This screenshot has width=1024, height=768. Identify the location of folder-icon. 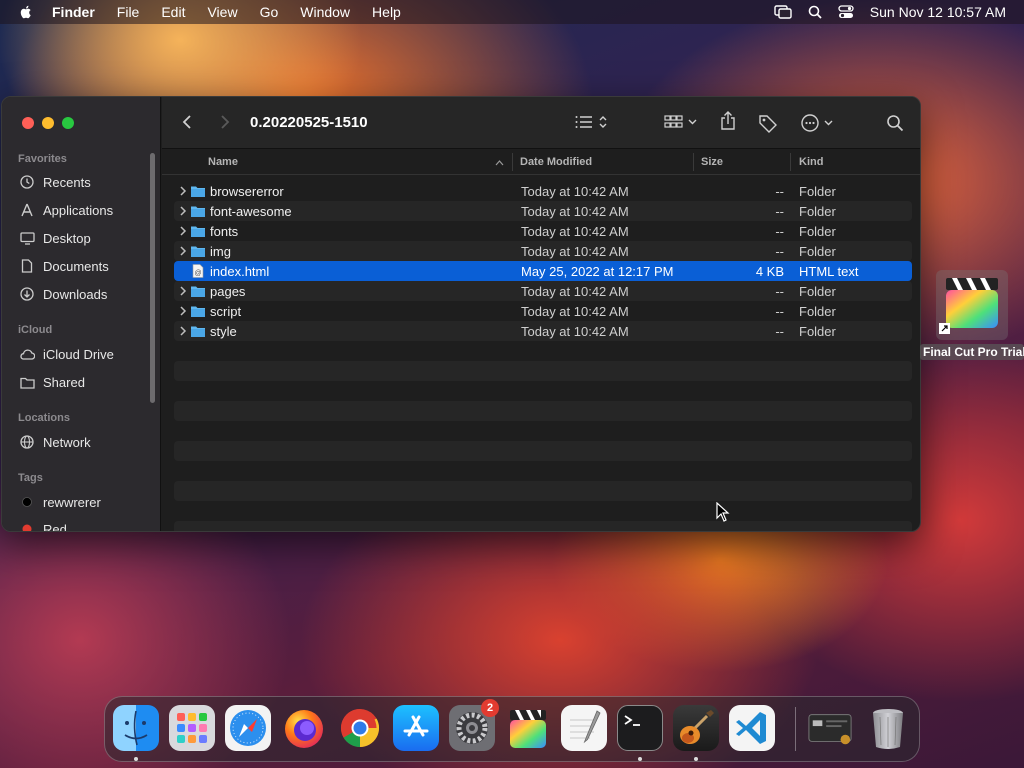
(198, 331).